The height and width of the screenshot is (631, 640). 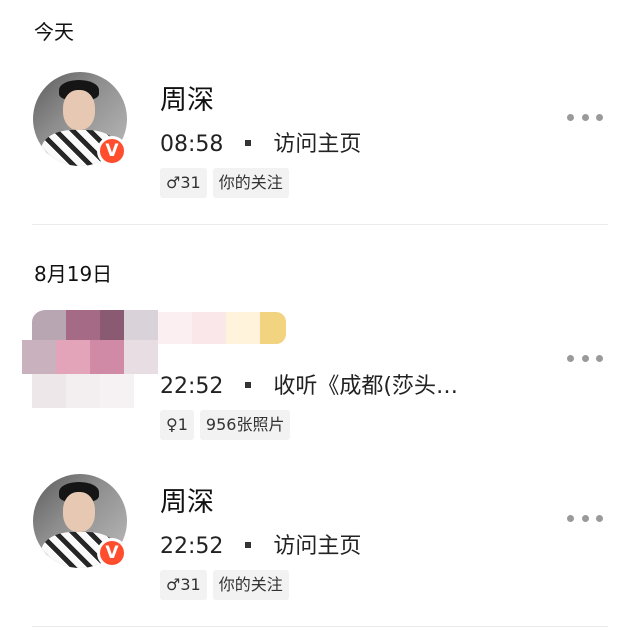 What do you see at coordinates (192, 144) in the screenshot?
I see `visit-time: 08:58` at bounding box center [192, 144].